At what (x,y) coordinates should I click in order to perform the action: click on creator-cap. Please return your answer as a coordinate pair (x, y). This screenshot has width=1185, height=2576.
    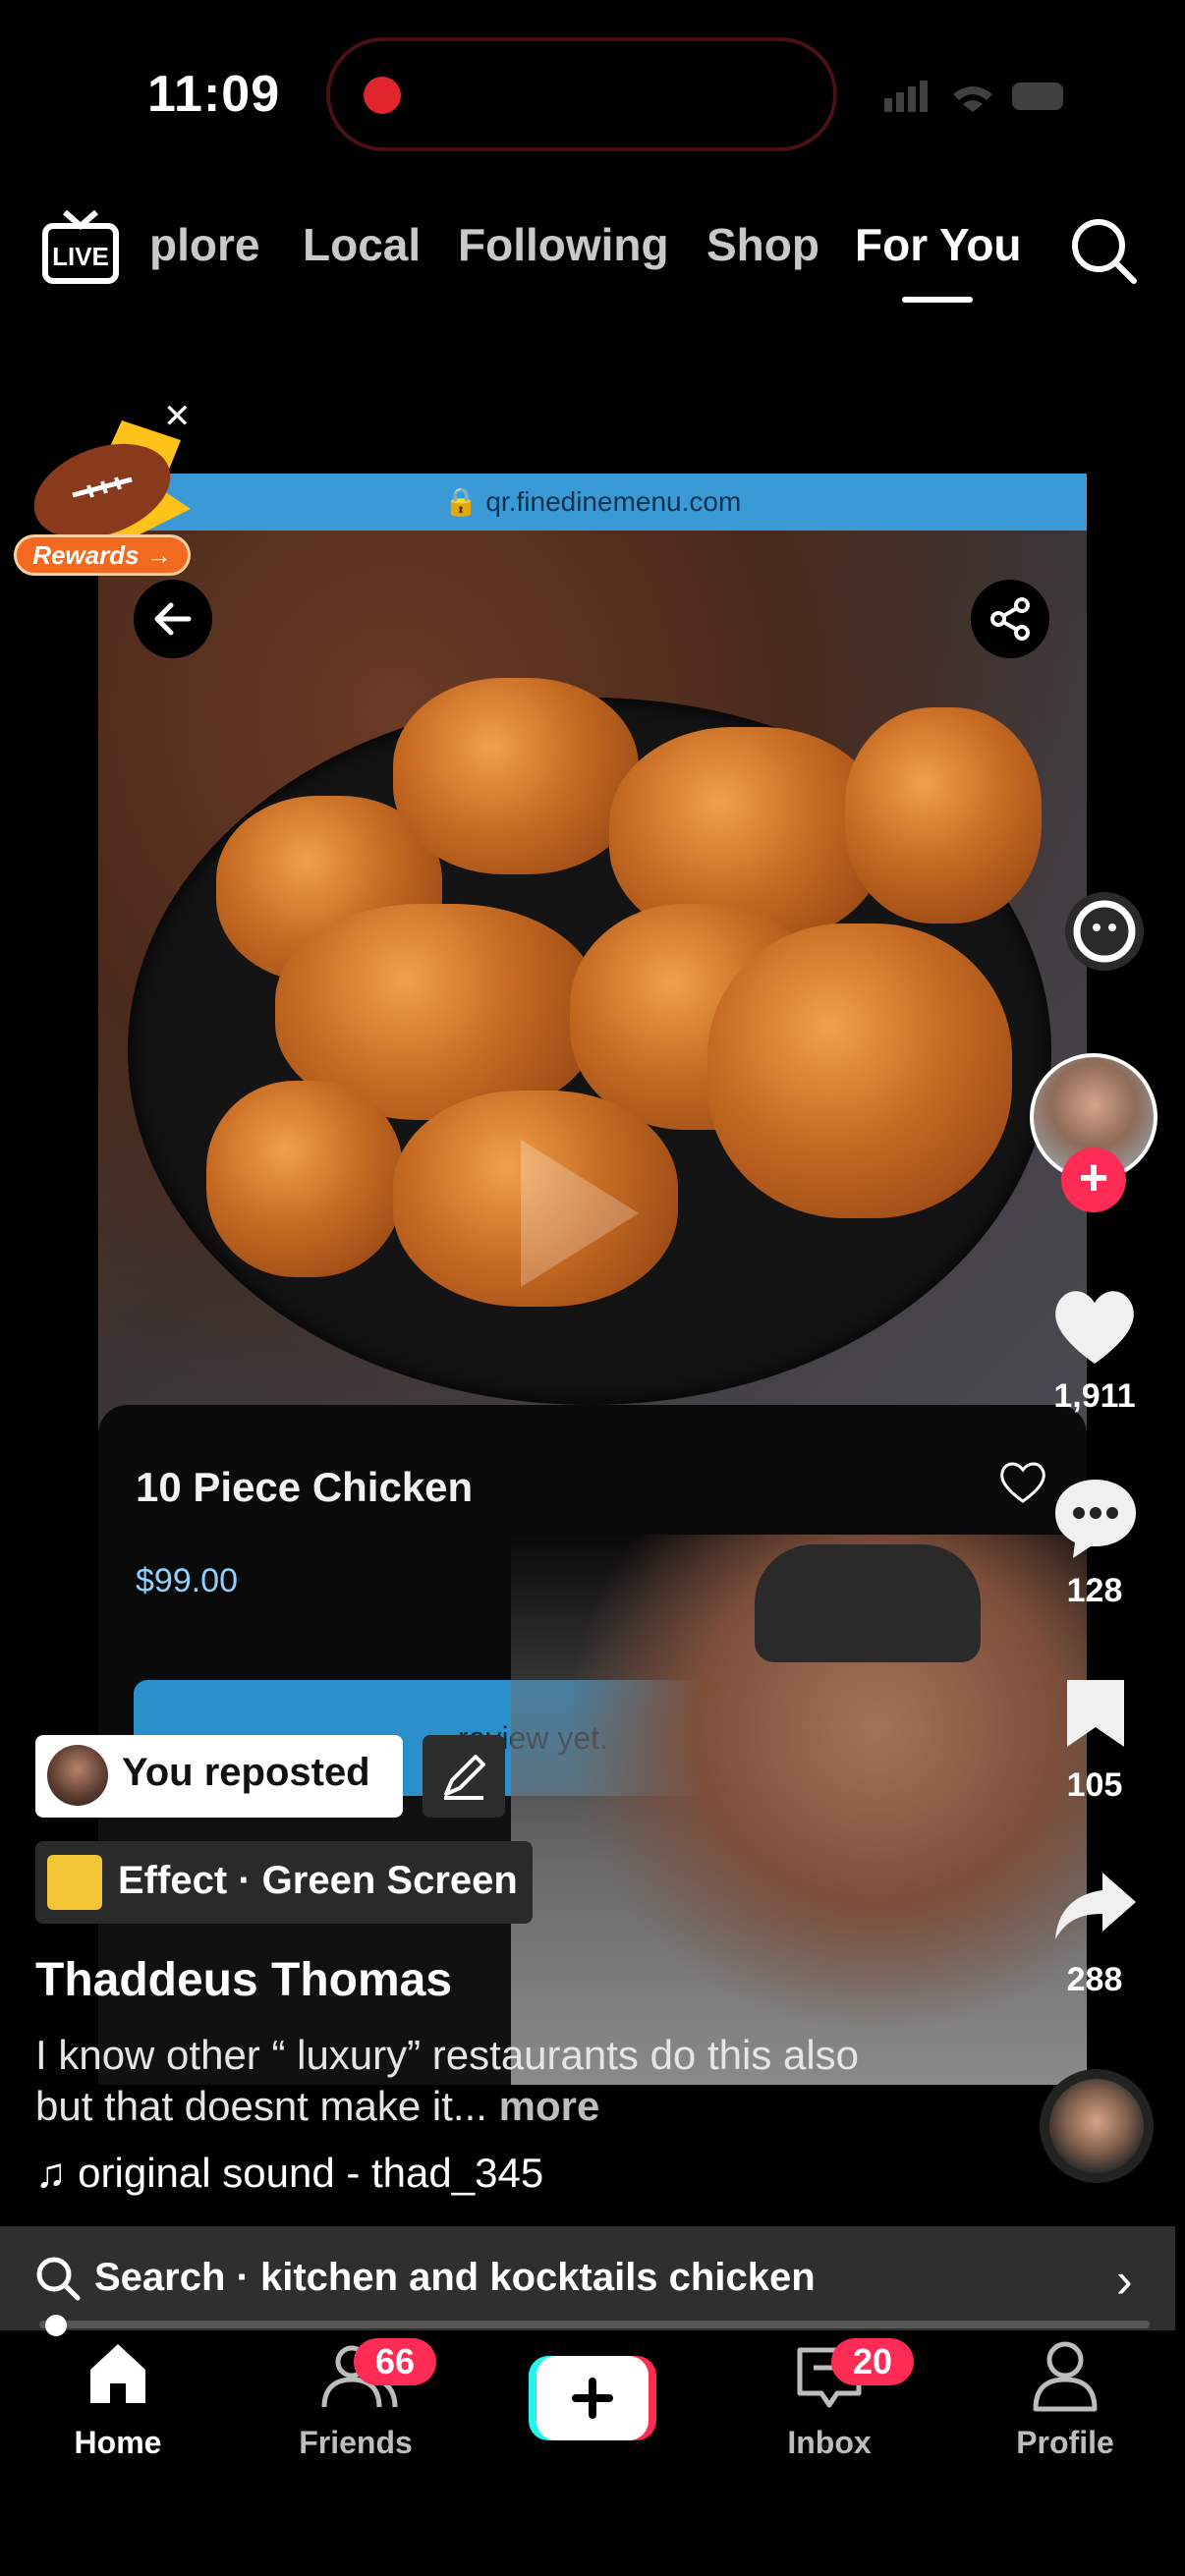
    Looking at the image, I should click on (868, 1603).